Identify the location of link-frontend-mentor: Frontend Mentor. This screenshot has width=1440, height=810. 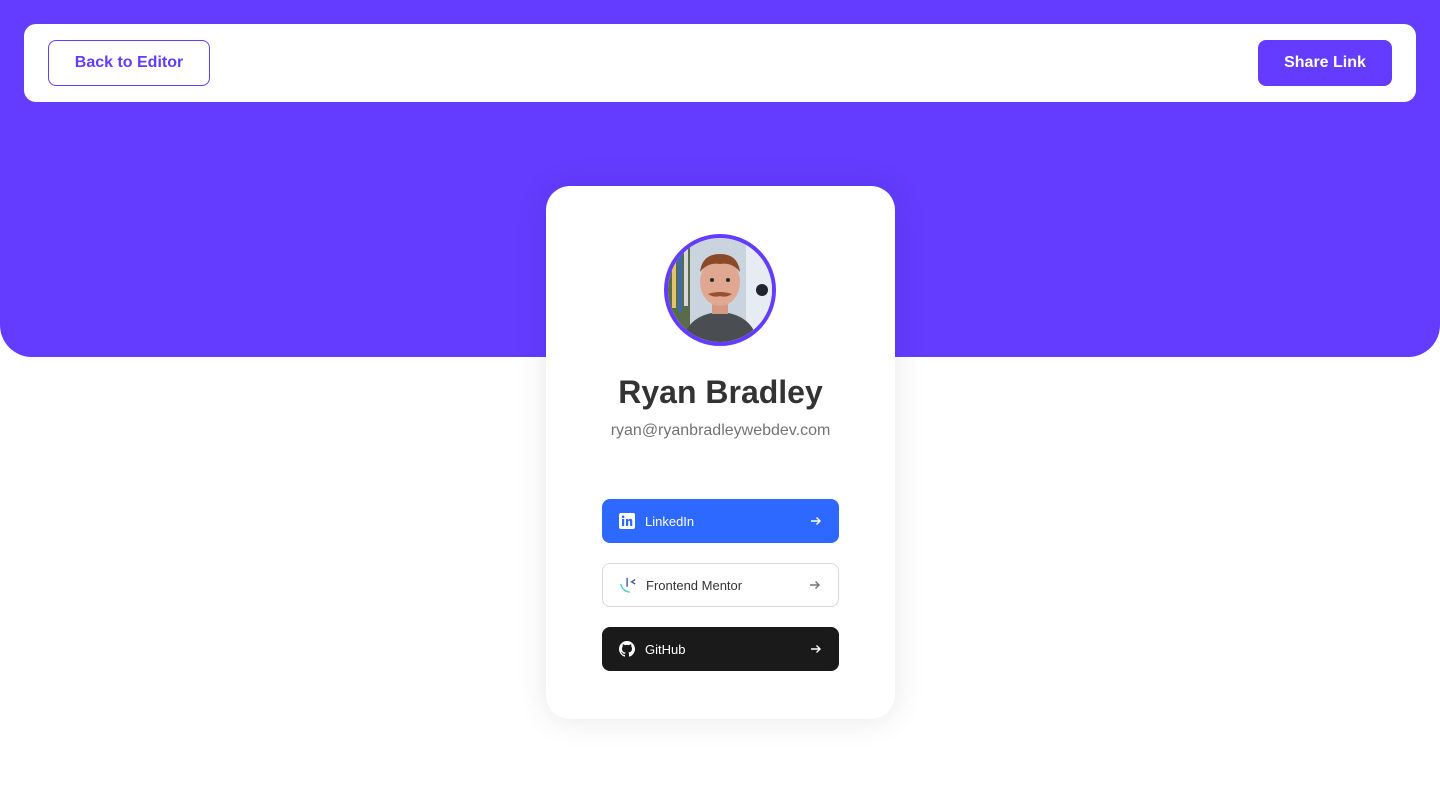
(720, 585).